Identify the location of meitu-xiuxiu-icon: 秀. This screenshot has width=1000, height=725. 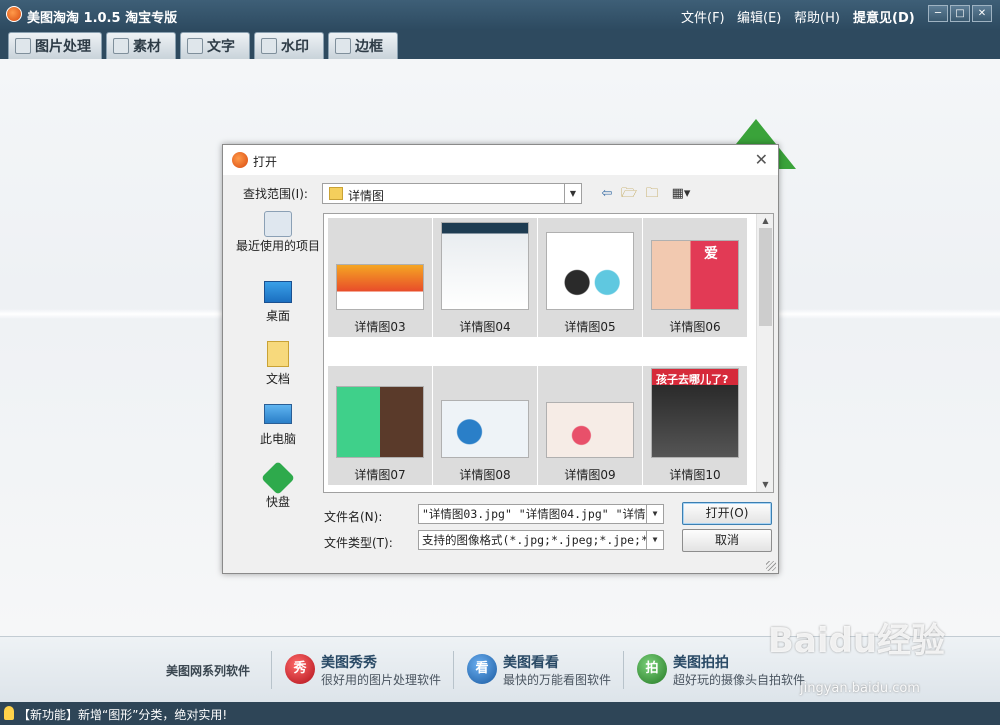
(300, 669).